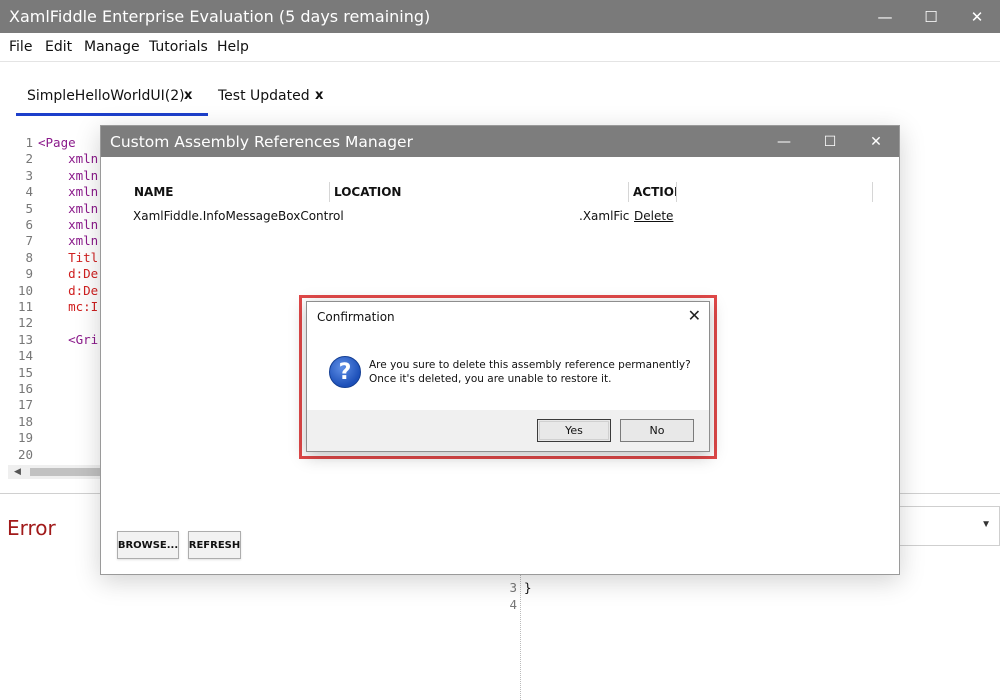  Describe the element at coordinates (29, 208) in the screenshot. I see `line-number: 5` at that location.